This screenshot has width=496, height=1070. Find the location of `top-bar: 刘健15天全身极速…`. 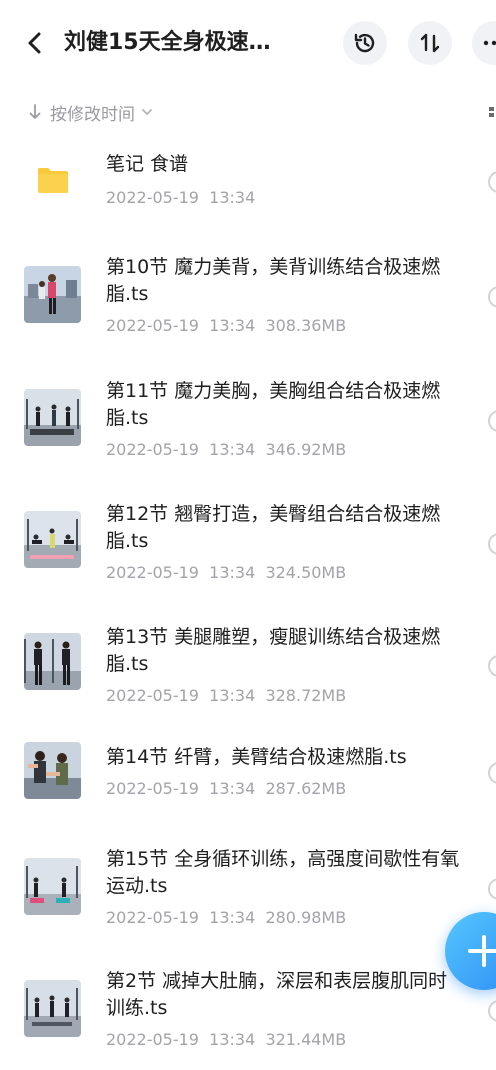

top-bar: 刘健15天全身极速… is located at coordinates (248, 44).